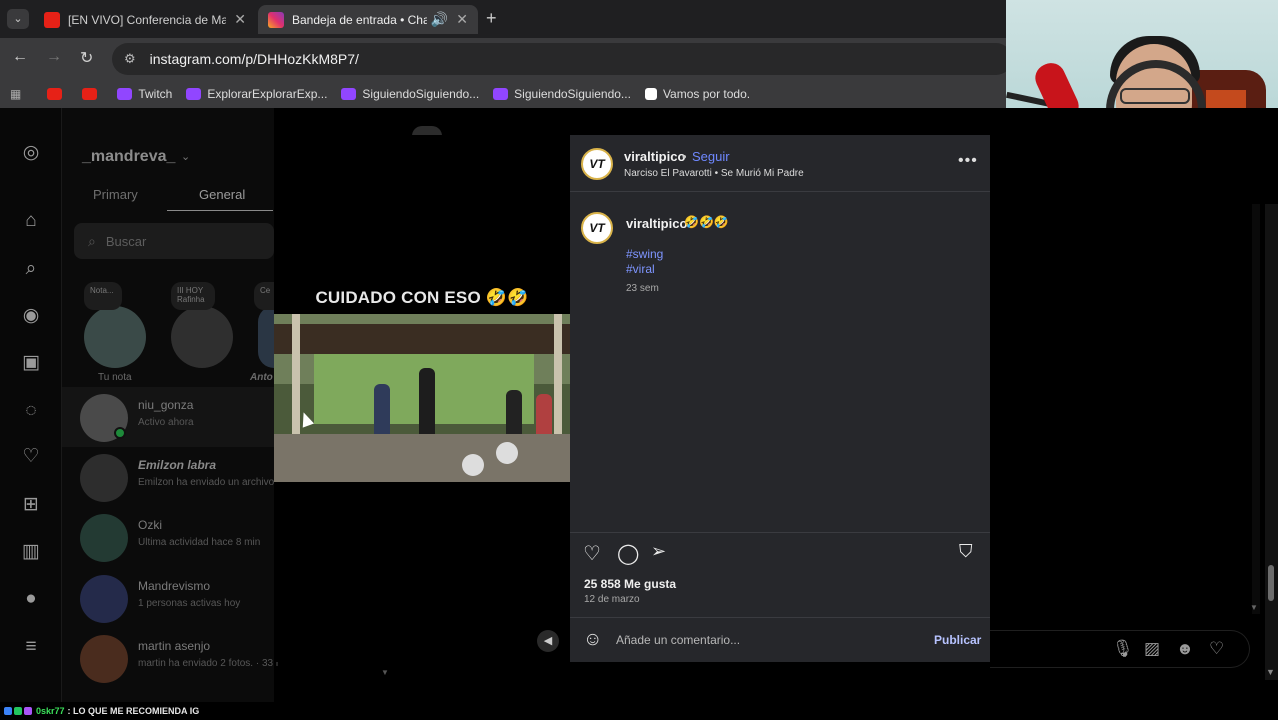 The image size is (1278, 720). What do you see at coordinates (1152, 649) in the screenshot?
I see `image-icon: ▨` at bounding box center [1152, 649].